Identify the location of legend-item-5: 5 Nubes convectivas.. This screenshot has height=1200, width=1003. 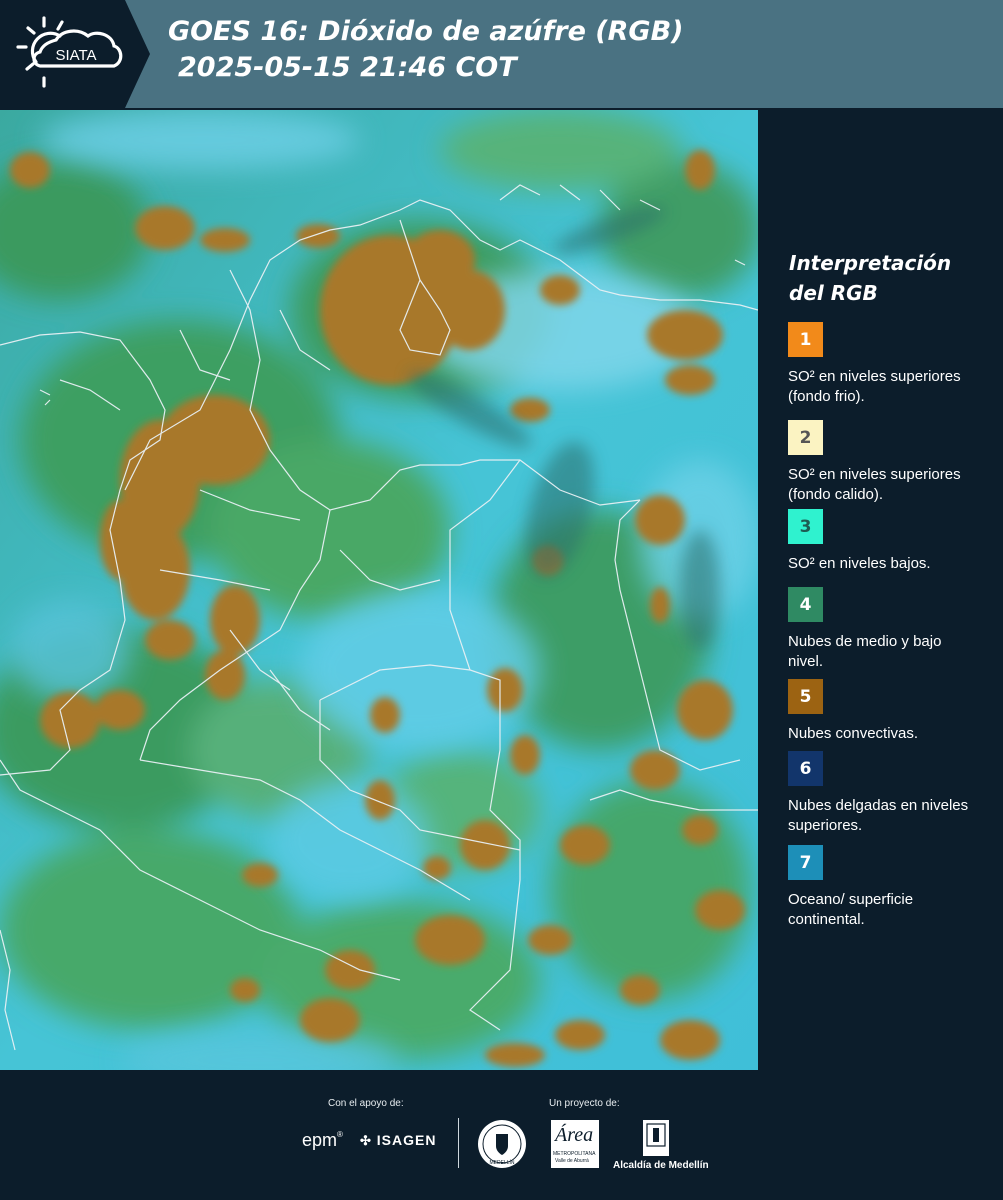
(888, 711).